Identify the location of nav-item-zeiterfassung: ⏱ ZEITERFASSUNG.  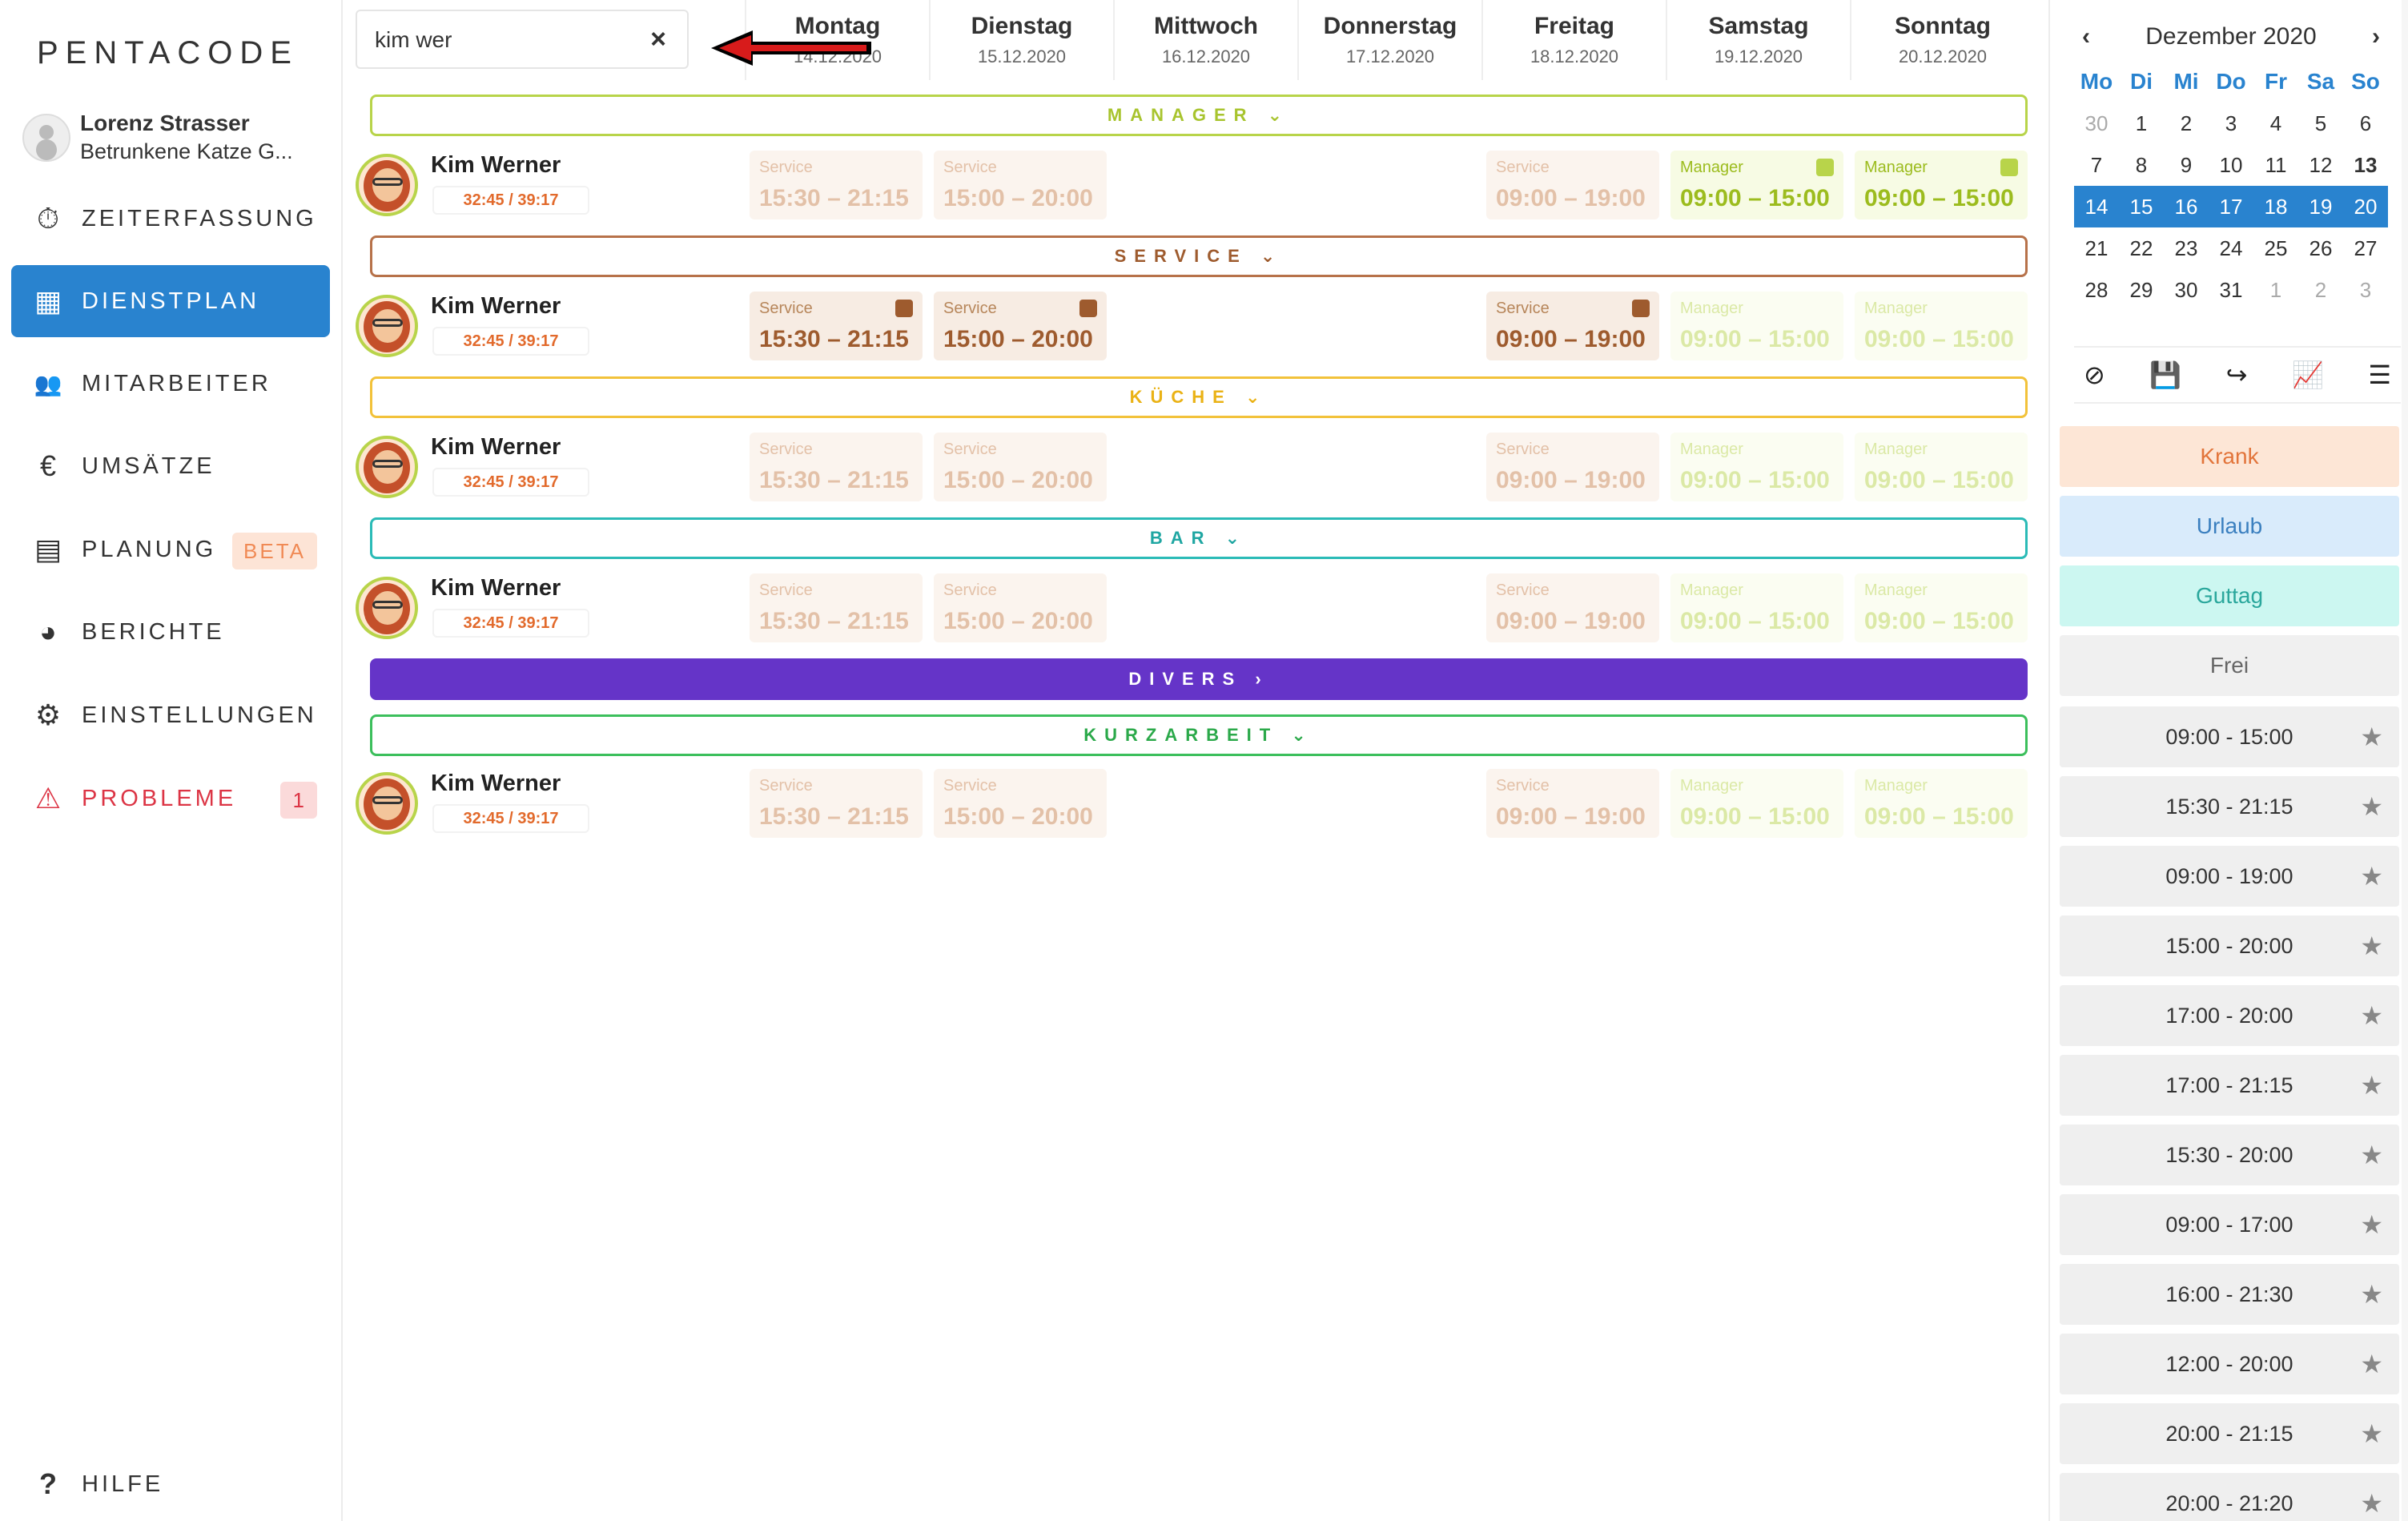
(171, 219).